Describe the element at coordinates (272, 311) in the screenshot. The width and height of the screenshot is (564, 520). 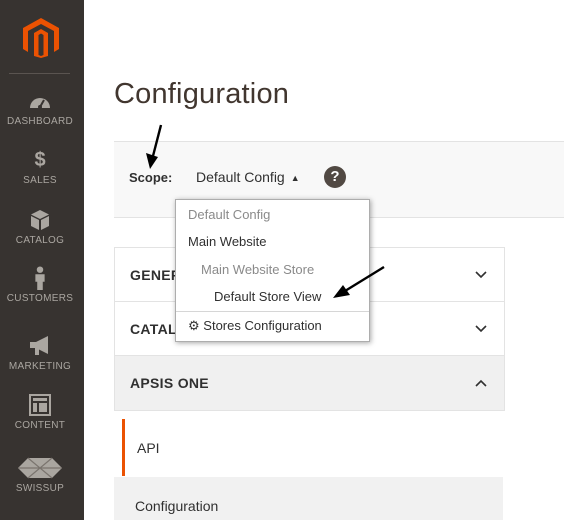
I see `dropdown-divider` at that location.